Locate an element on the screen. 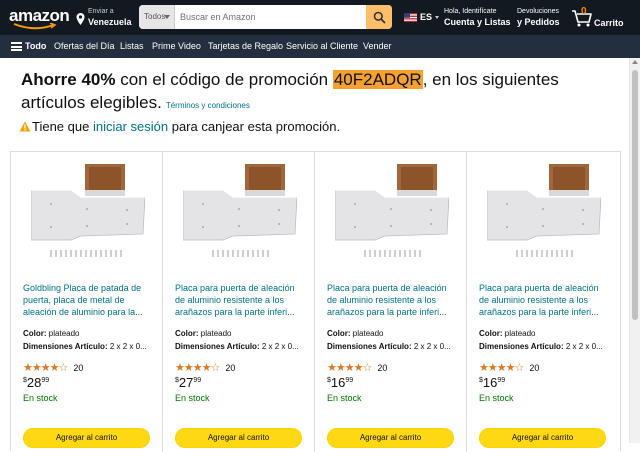 Image resolution: width=640 pixels, height=452 pixels. hamburger-icon is located at coordinates (16, 46).